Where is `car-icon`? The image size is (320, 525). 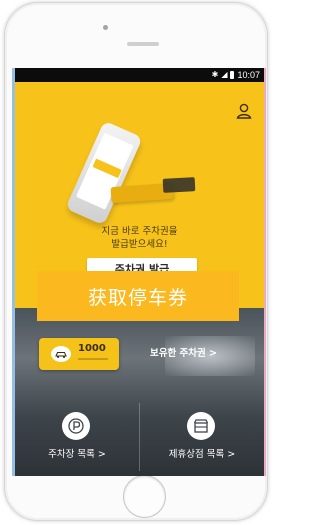
car-icon is located at coordinates (61, 354).